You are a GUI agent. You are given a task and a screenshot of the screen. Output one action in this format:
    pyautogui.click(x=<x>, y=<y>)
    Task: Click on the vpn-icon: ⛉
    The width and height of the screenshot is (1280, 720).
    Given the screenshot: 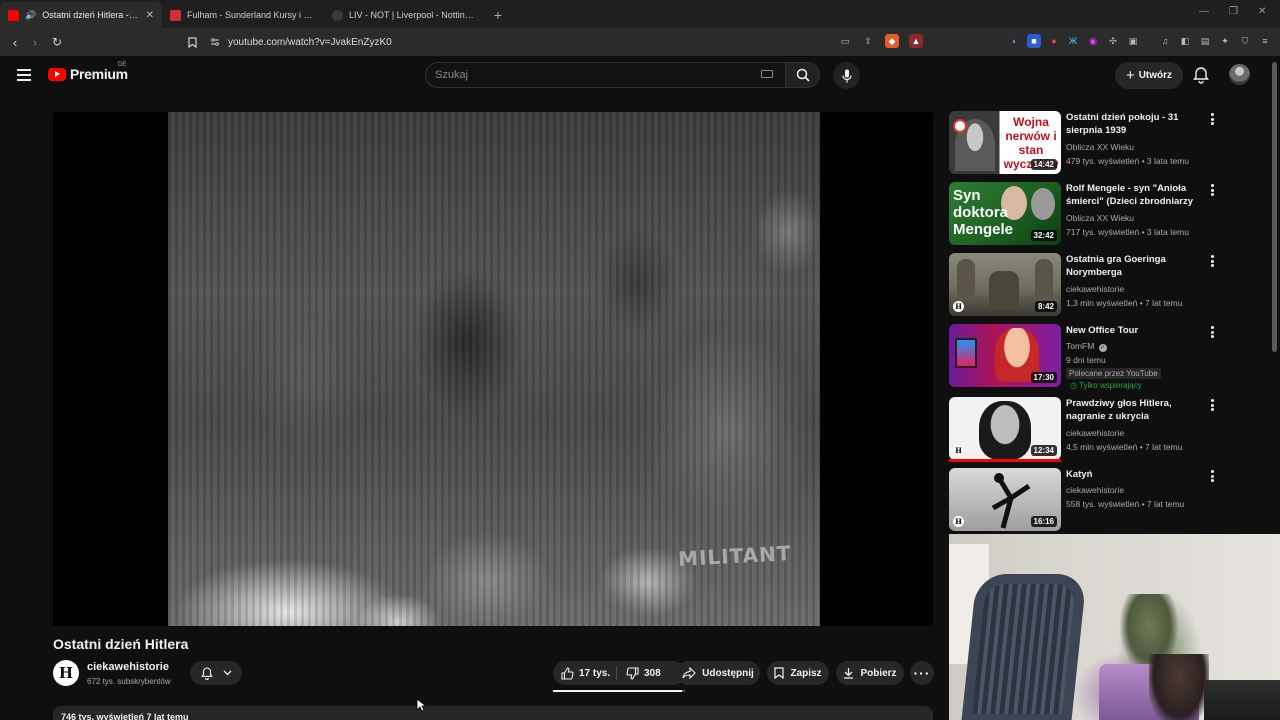 What is the action you would take?
    pyautogui.click(x=1245, y=41)
    